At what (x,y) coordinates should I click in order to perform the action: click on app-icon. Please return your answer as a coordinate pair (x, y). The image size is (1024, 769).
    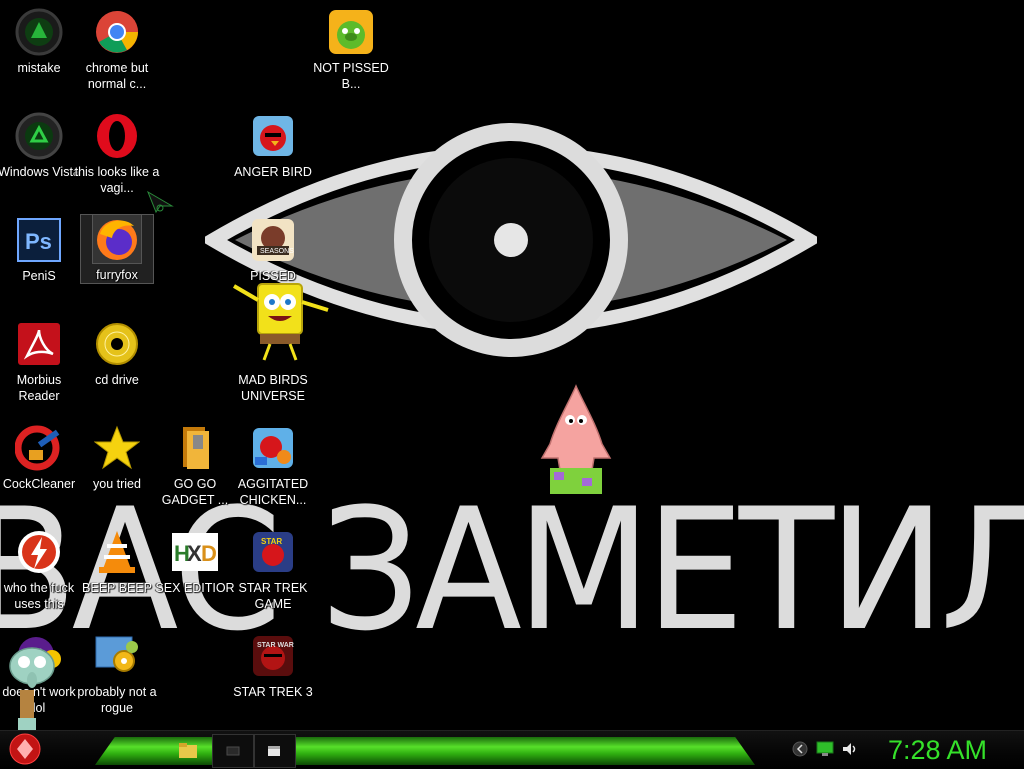
    Looking at the image, I should click on (233, 751).